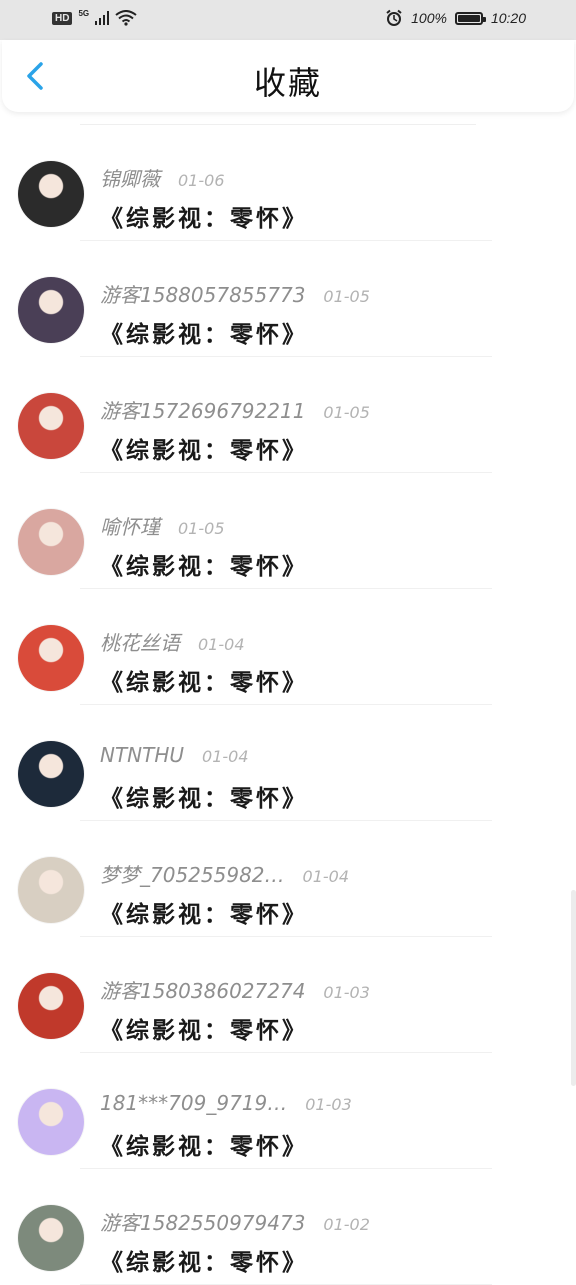 Image resolution: width=576 pixels, height=1285 pixels. What do you see at coordinates (346, 1224) in the screenshot?
I see `date: 01-02` at bounding box center [346, 1224].